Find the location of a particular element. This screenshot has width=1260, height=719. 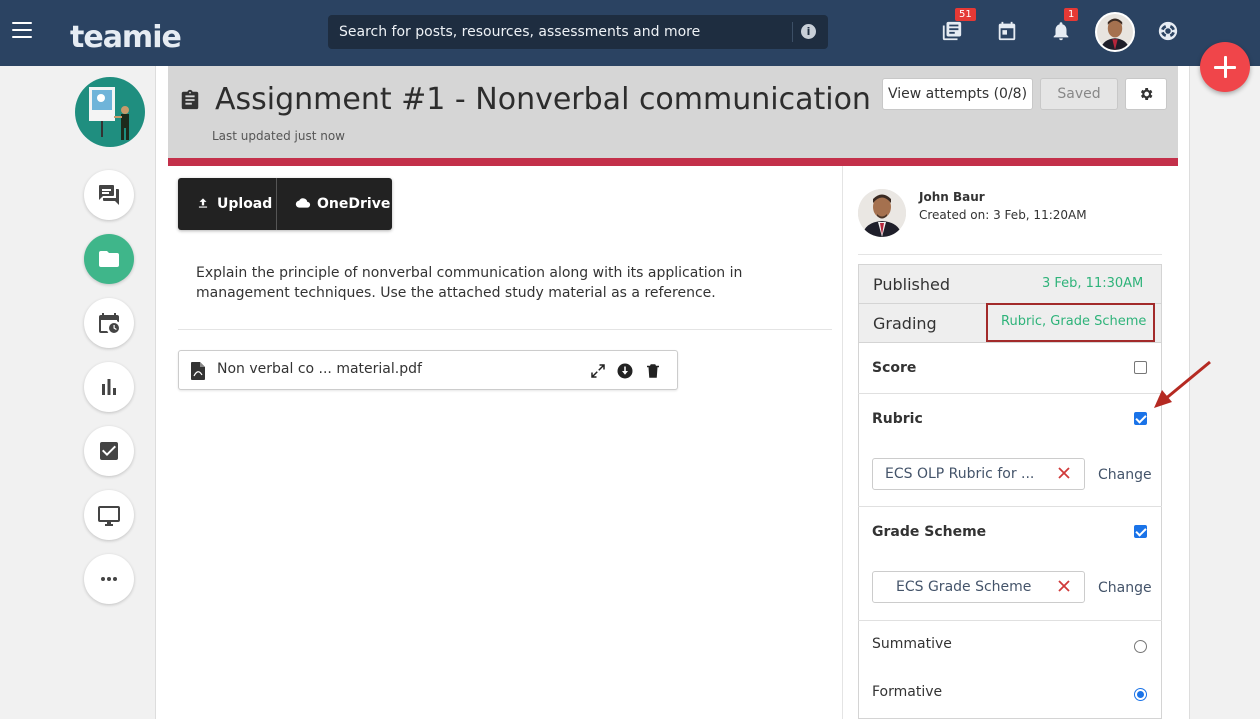

upload-button-group: Upload OneDrive is located at coordinates (285, 204).